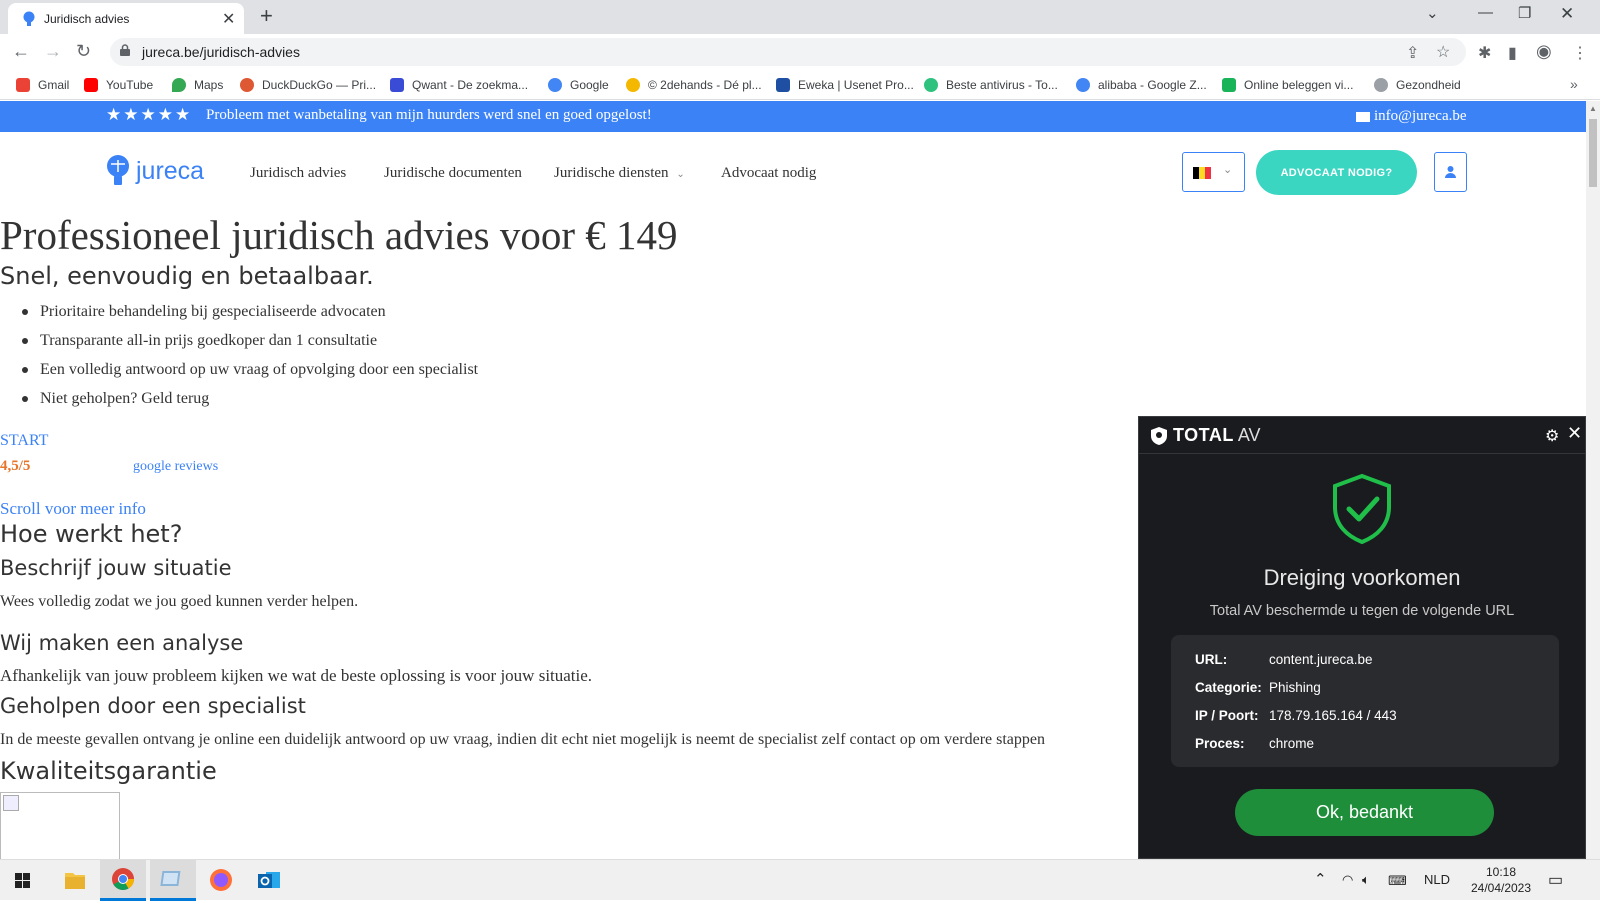 The image size is (1600, 906). I want to click on nav-advocaat-nodig: Advocaat nodig, so click(768, 173).